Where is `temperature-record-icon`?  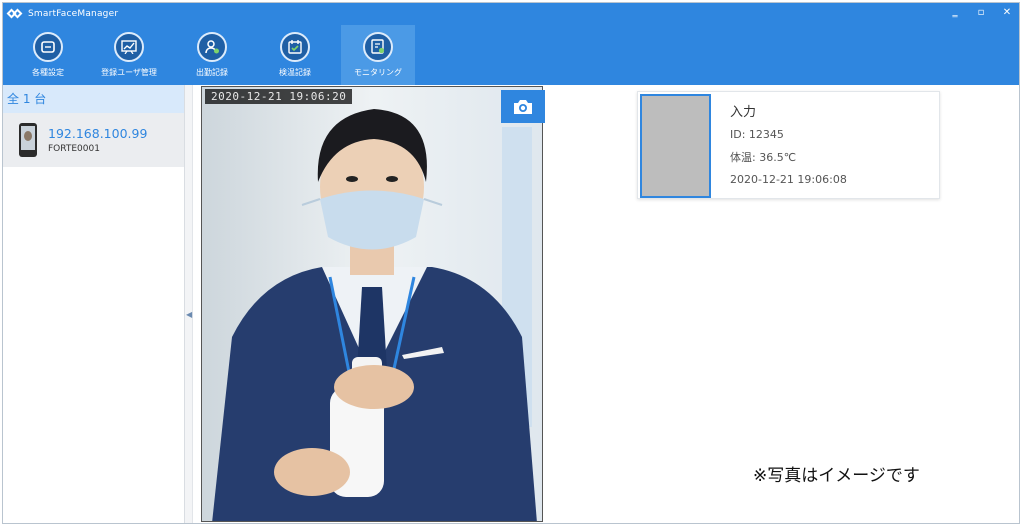 temperature-record-icon is located at coordinates (295, 47).